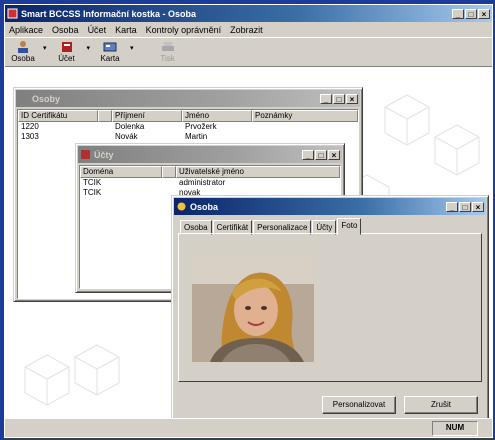 This screenshot has height=440, width=495. I want to click on table-header: Doména Uživatelské jméno, so click(210, 172).